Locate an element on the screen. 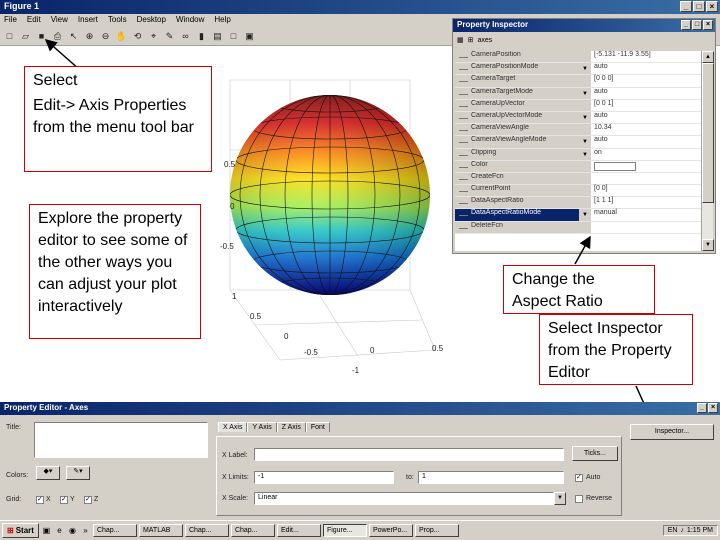 Image resolution: width=720 pixels, height=540 pixels. color-swatch is located at coordinates (615, 166).